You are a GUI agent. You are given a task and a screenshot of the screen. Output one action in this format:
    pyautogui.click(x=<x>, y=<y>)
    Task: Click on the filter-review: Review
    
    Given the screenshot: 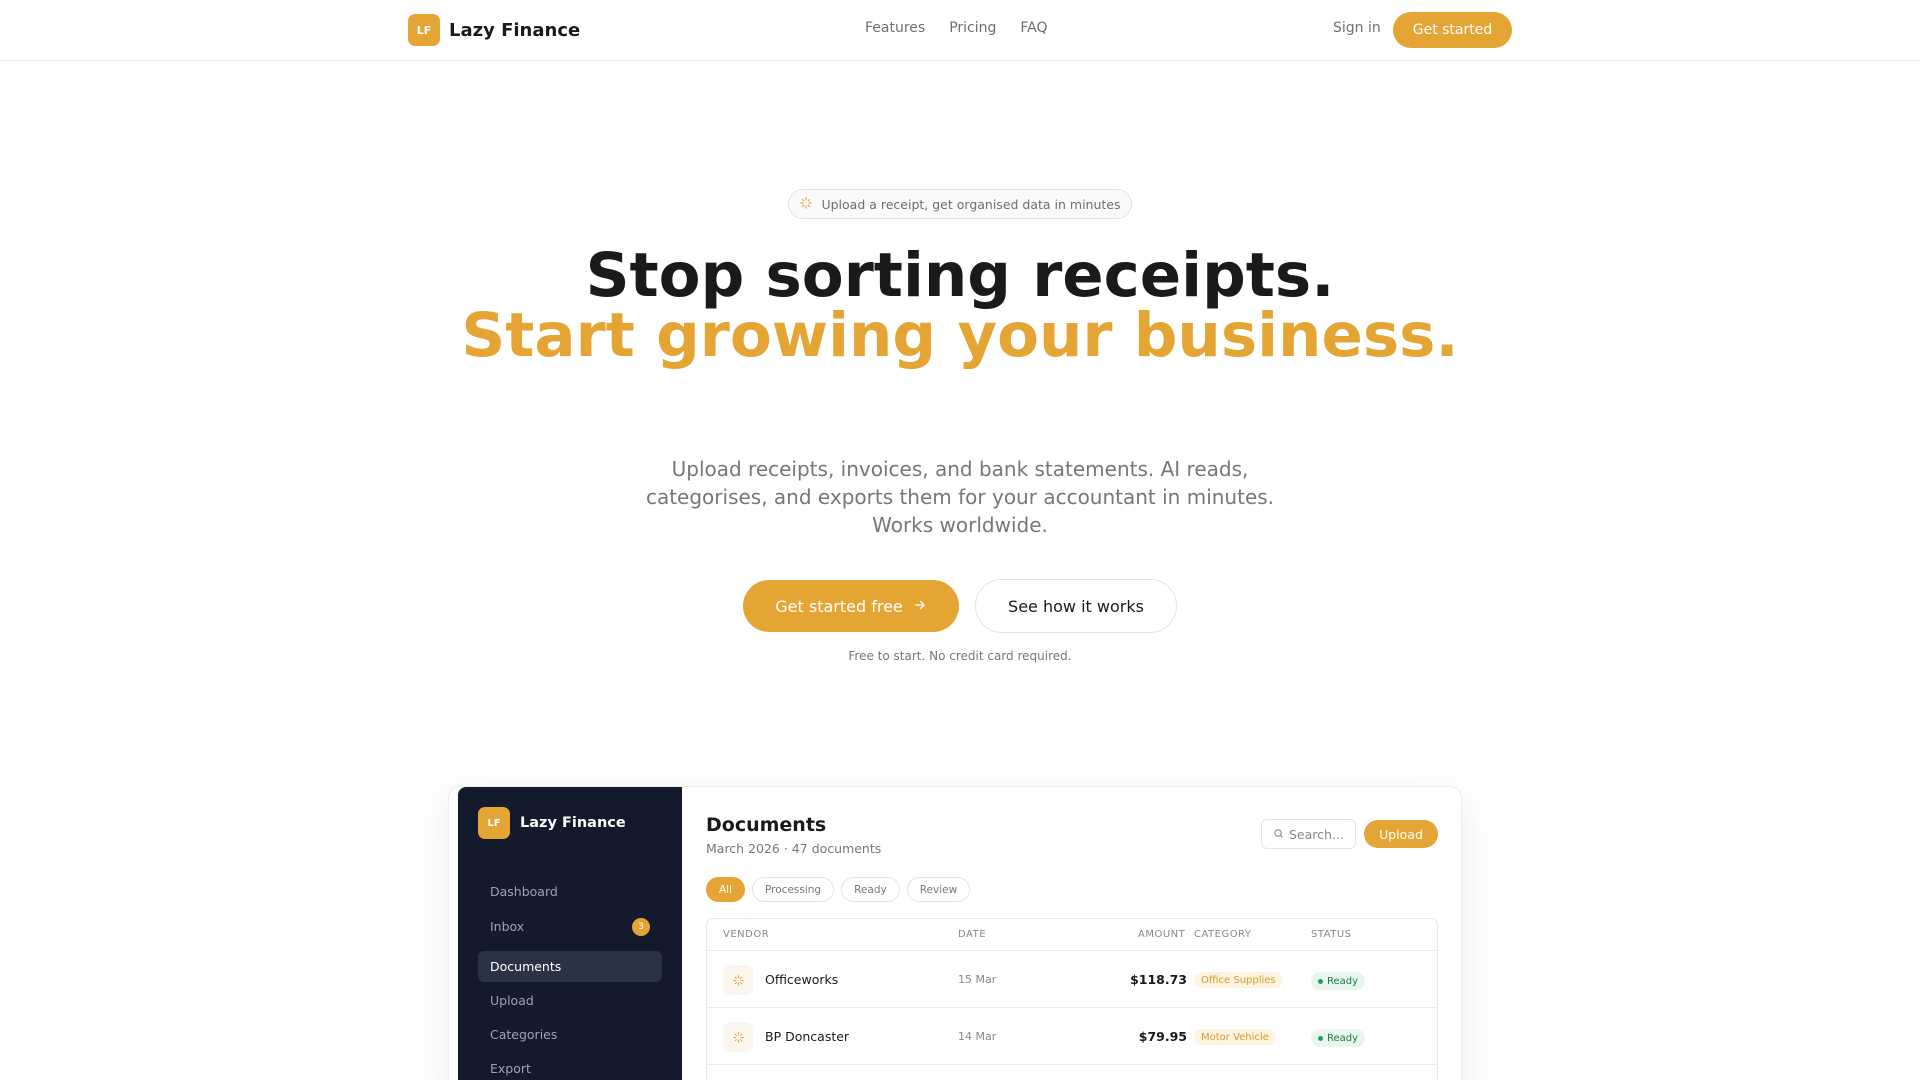 What is the action you would take?
    pyautogui.click(x=938, y=889)
    